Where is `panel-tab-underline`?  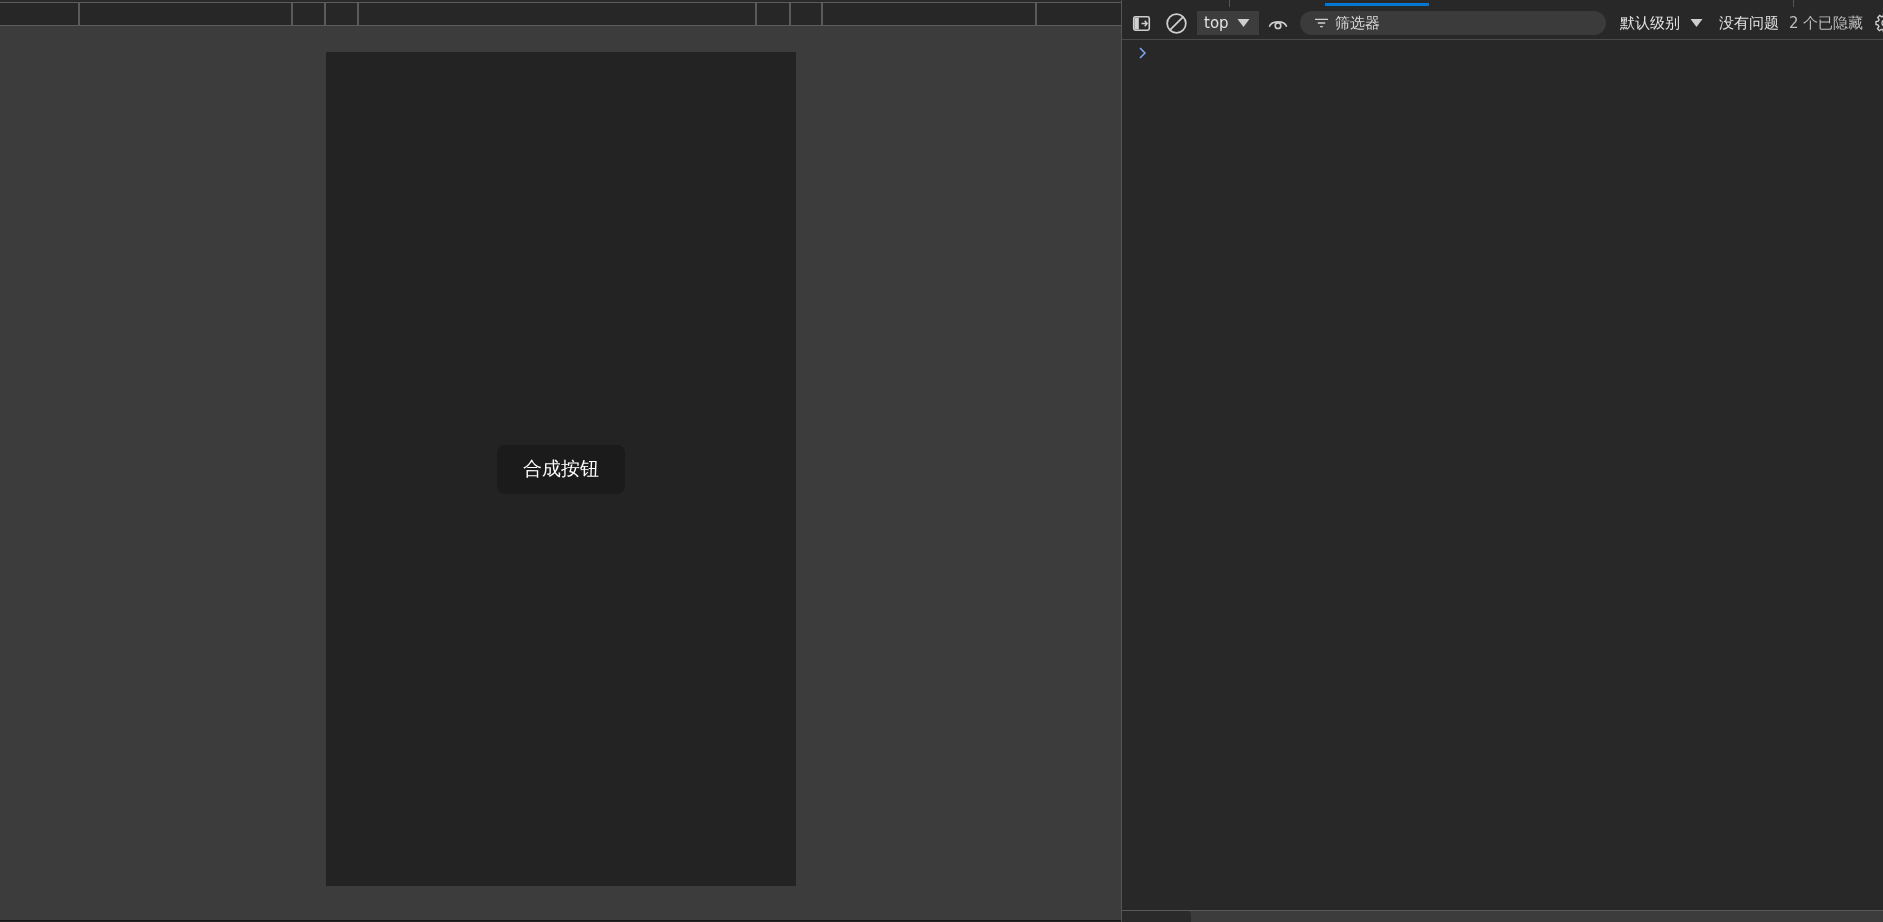
panel-tab-underline is located at coordinates (1377, 3).